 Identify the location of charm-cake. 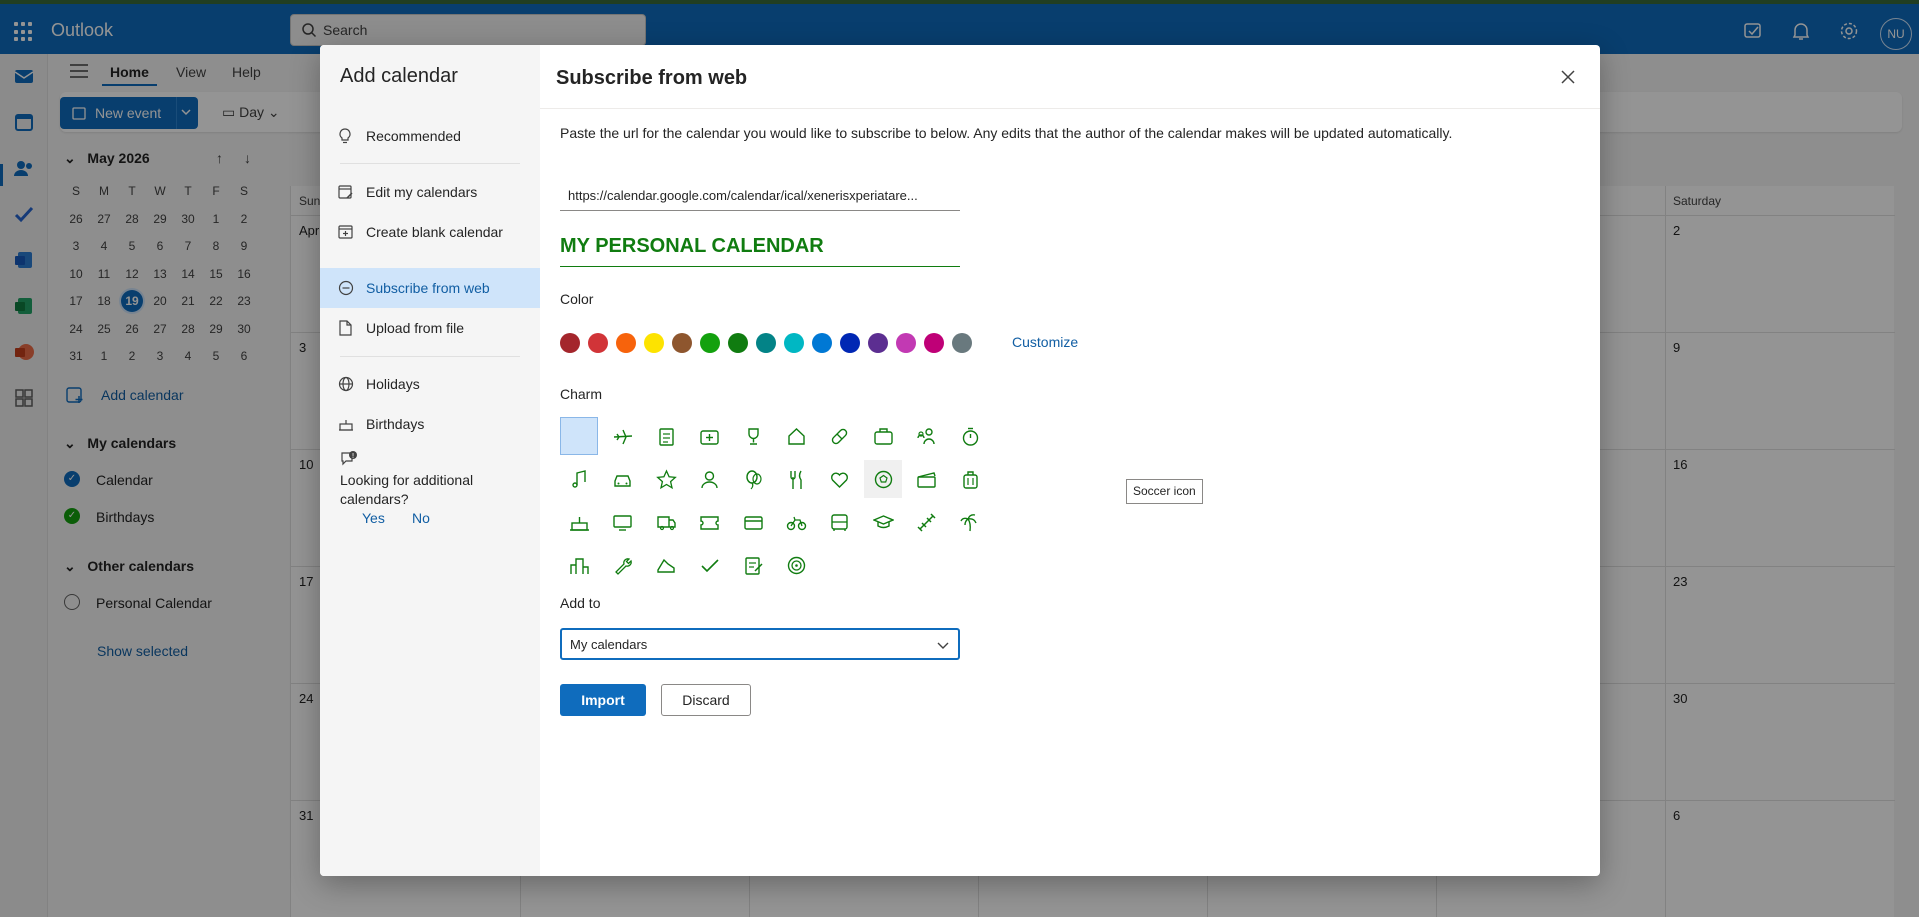
(579, 522).